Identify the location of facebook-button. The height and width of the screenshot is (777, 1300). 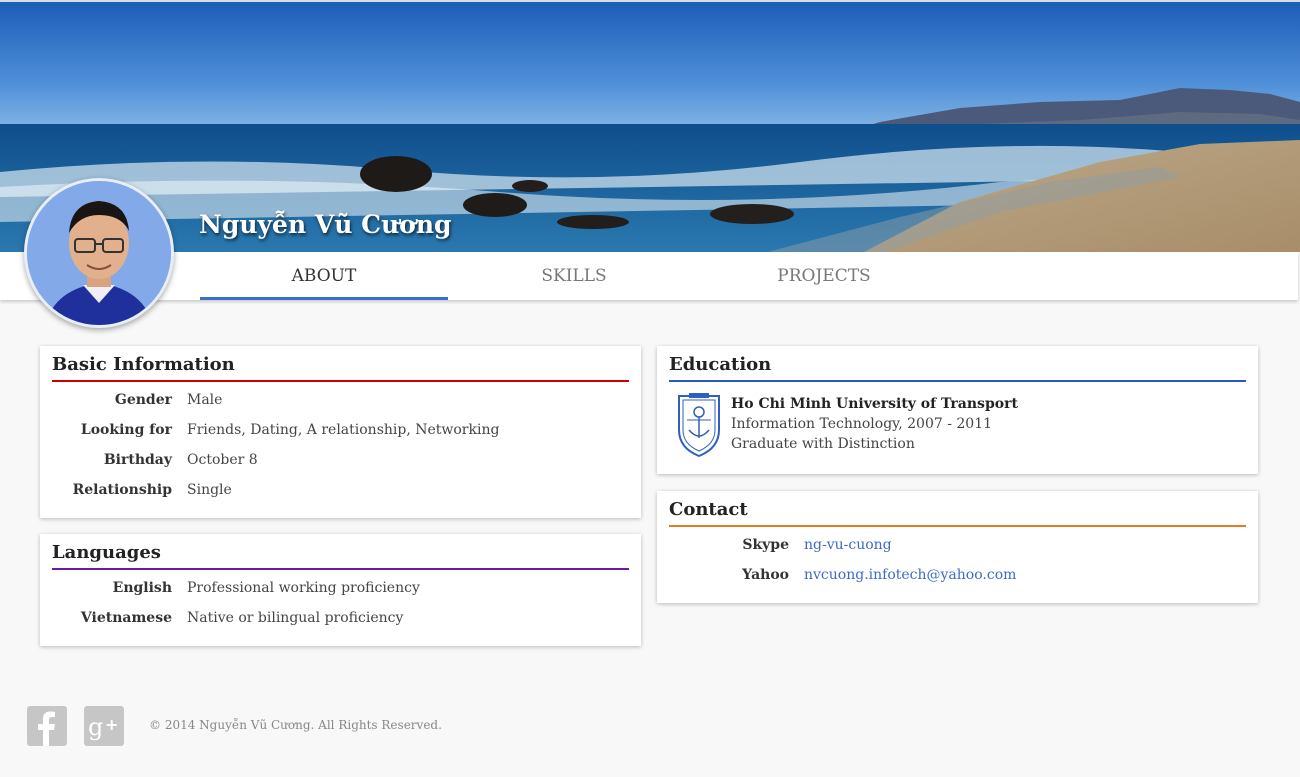
(47, 726).